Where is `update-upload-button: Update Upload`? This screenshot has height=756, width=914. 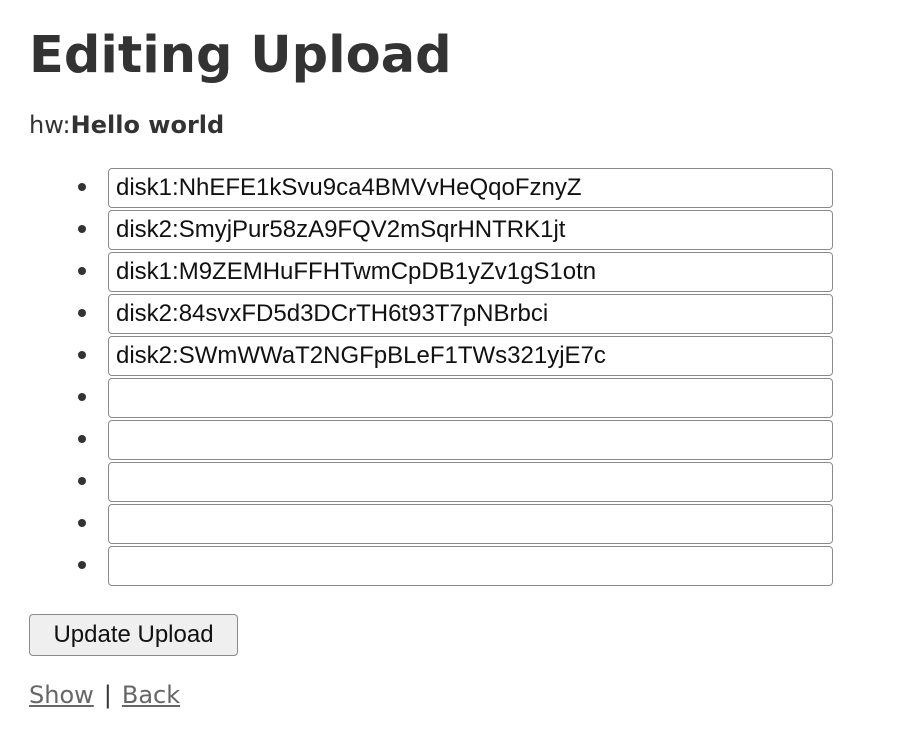 update-upload-button: Update Upload is located at coordinates (133, 635).